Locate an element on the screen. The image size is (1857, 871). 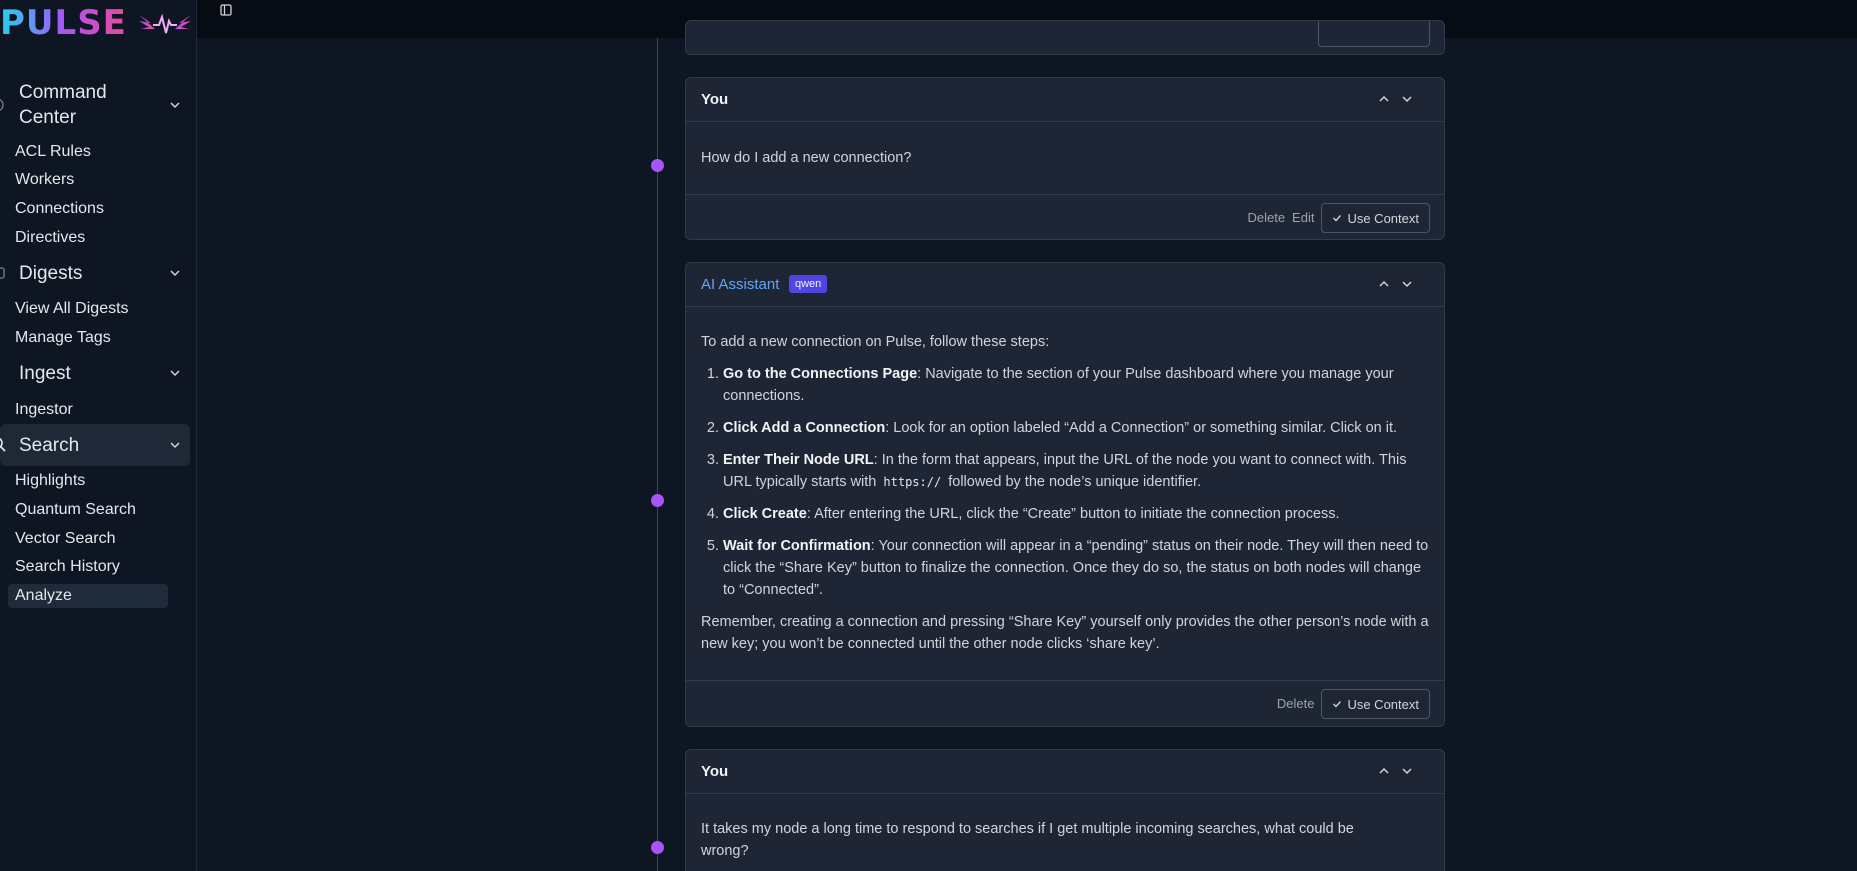
model-badge: qwen is located at coordinates (808, 284).